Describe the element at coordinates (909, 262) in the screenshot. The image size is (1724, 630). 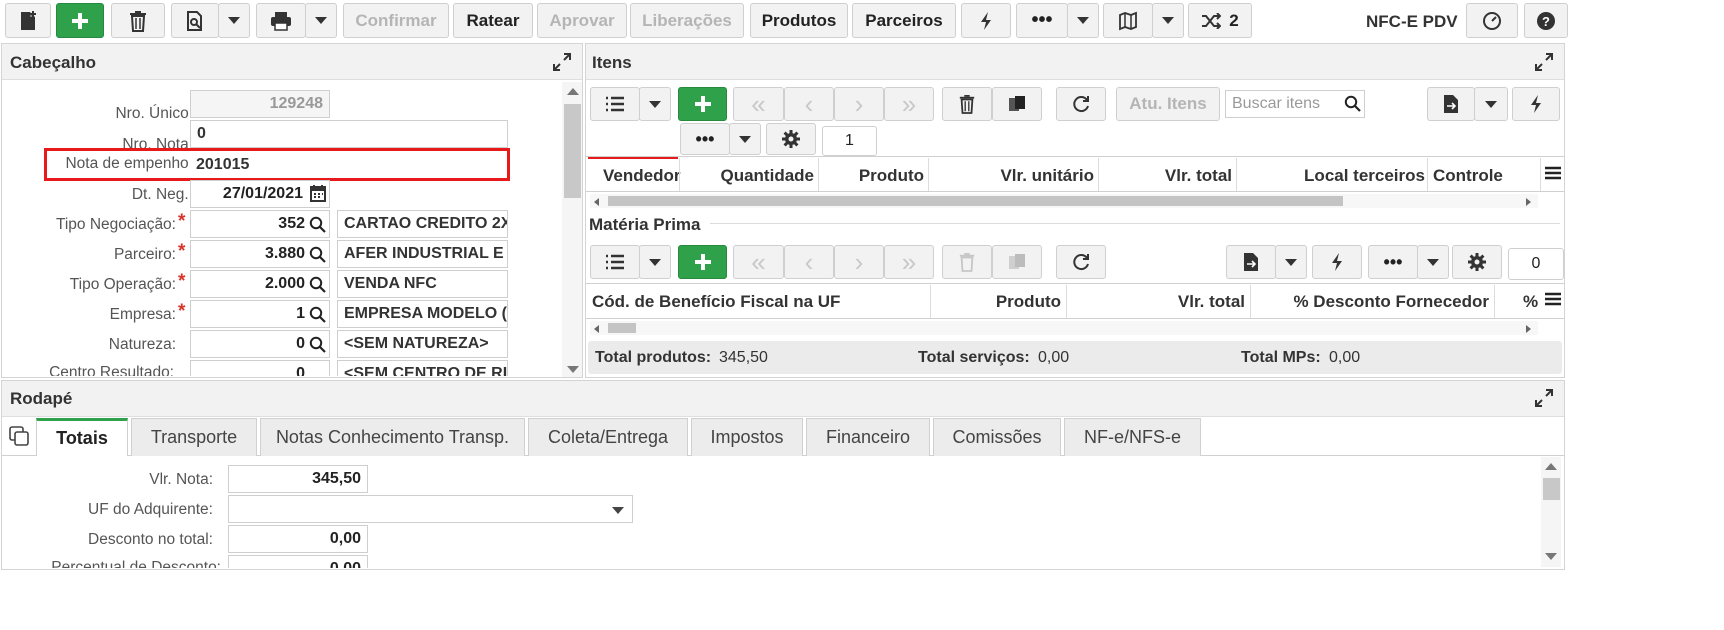
I see `mp-last-page-button: »` at that location.